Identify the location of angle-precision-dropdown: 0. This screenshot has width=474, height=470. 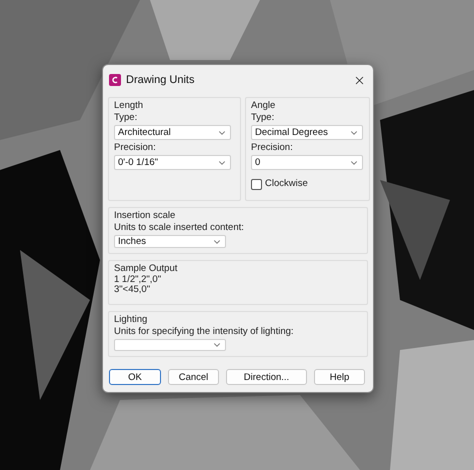
(307, 162).